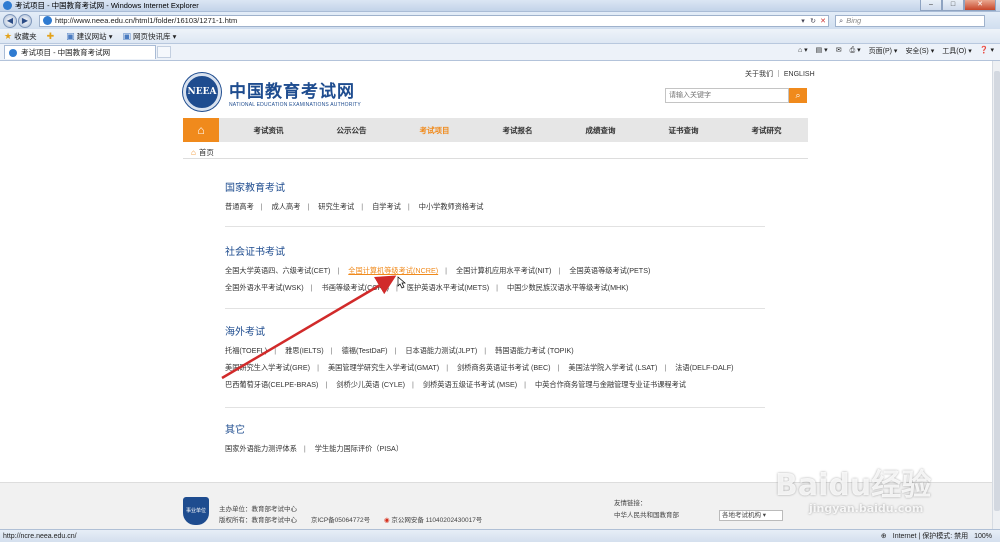  What do you see at coordinates (931, 5) in the screenshot?
I see `minimize-button: –` at bounding box center [931, 5].